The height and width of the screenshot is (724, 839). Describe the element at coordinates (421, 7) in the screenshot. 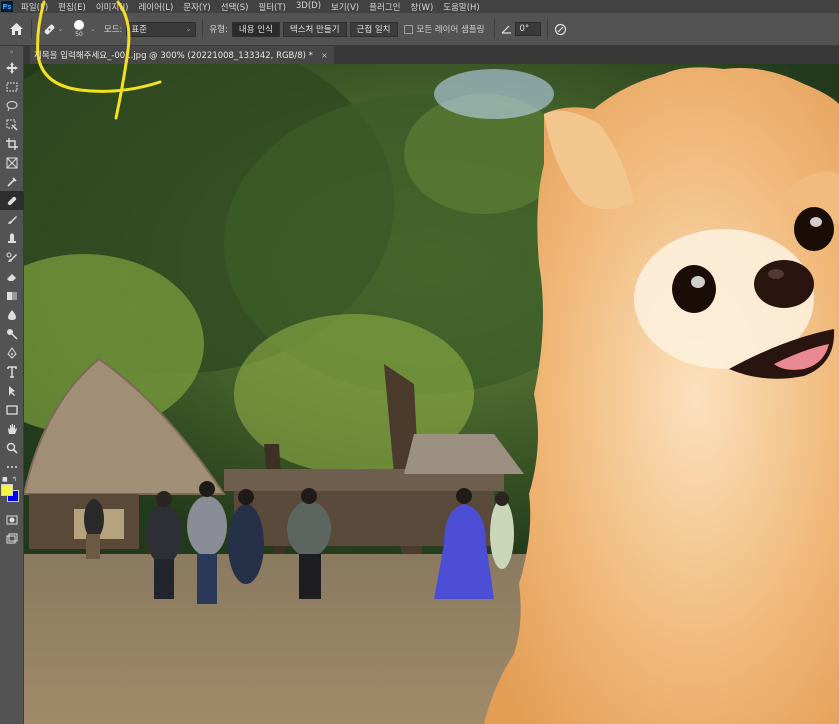

I see `menu-item: 창(W)` at that location.